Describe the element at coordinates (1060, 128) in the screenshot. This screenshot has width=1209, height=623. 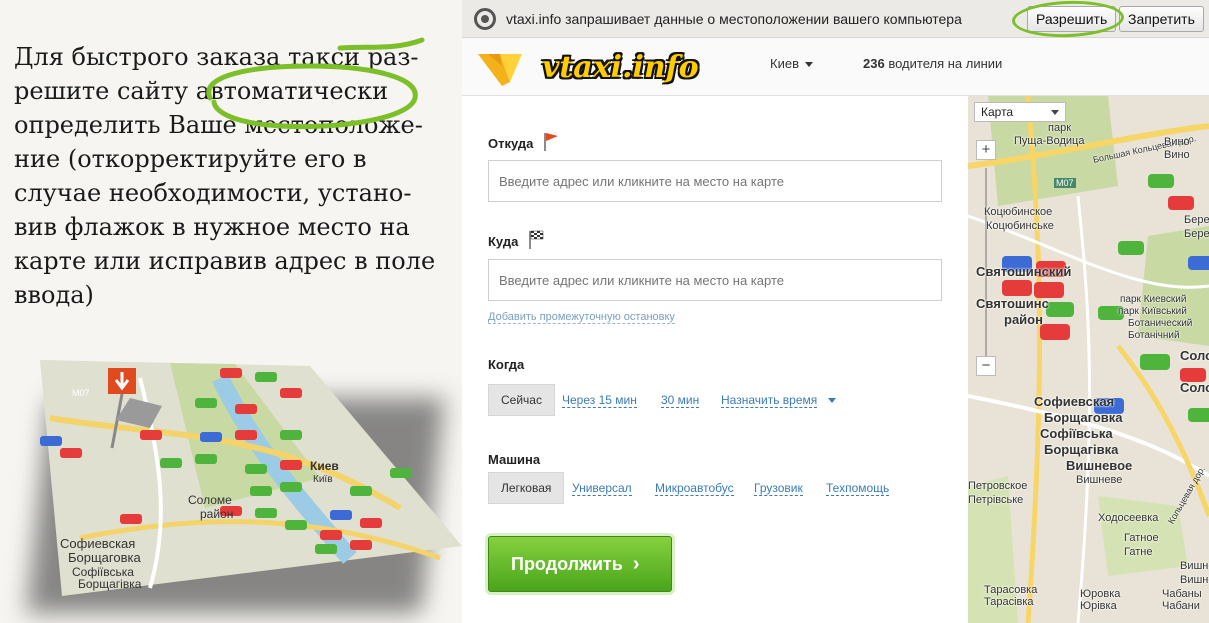
I see `map-label: парк` at that location.